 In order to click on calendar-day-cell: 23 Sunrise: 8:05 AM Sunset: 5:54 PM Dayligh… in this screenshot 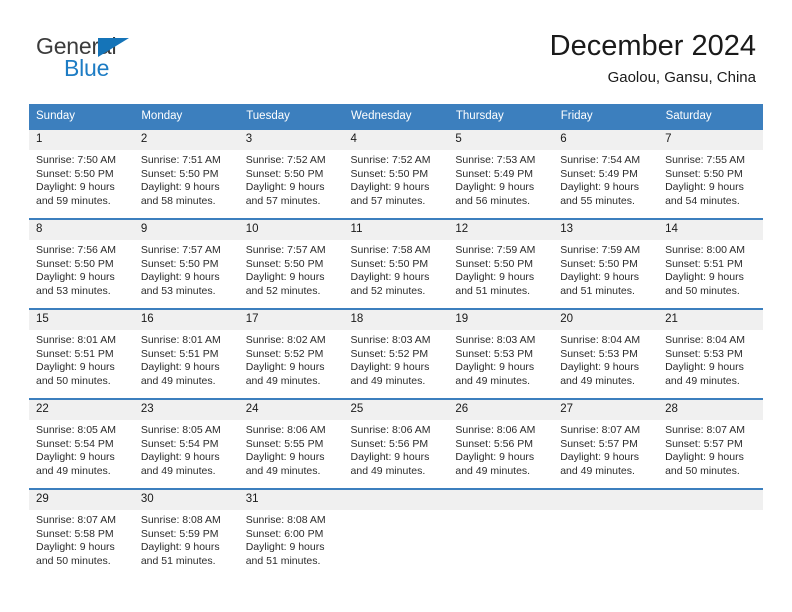, I will do `click(186, 443)`.